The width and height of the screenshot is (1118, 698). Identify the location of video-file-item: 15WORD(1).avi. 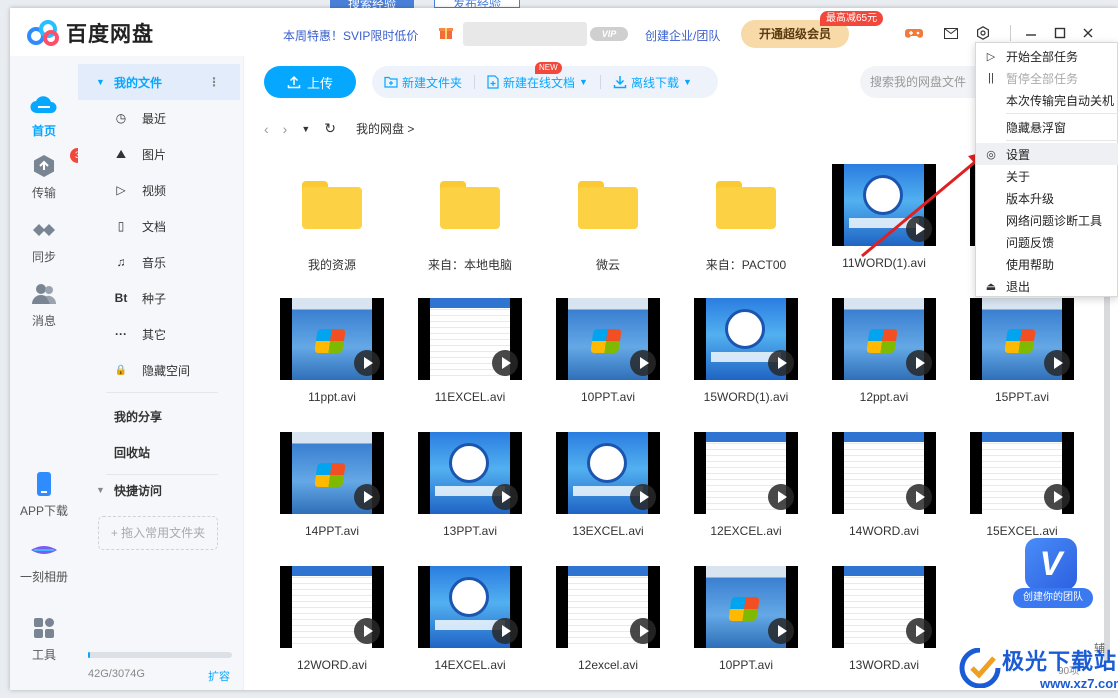
(746, 351).